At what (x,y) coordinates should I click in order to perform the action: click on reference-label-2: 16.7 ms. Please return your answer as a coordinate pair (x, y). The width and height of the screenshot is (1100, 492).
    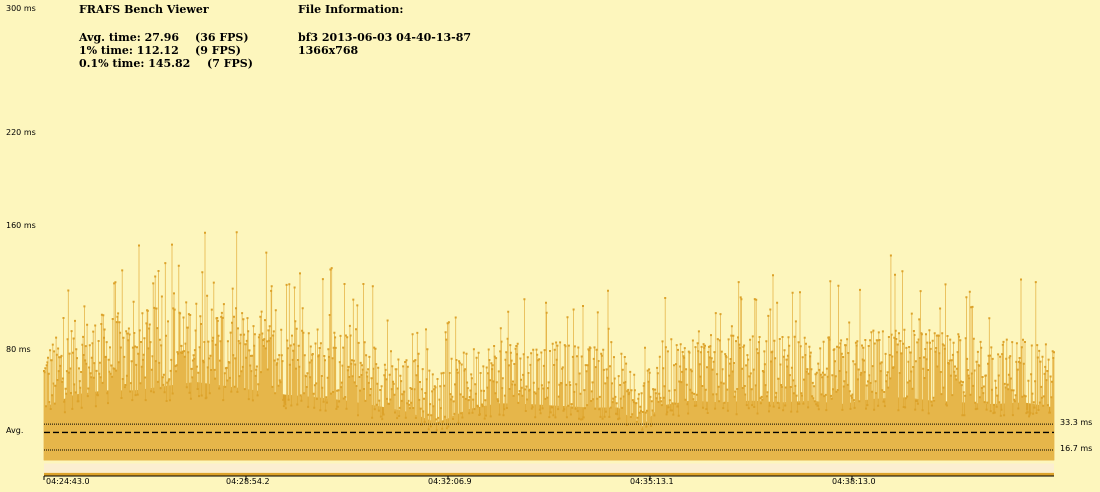
    Looking at the image, I should click on (1076, 448).